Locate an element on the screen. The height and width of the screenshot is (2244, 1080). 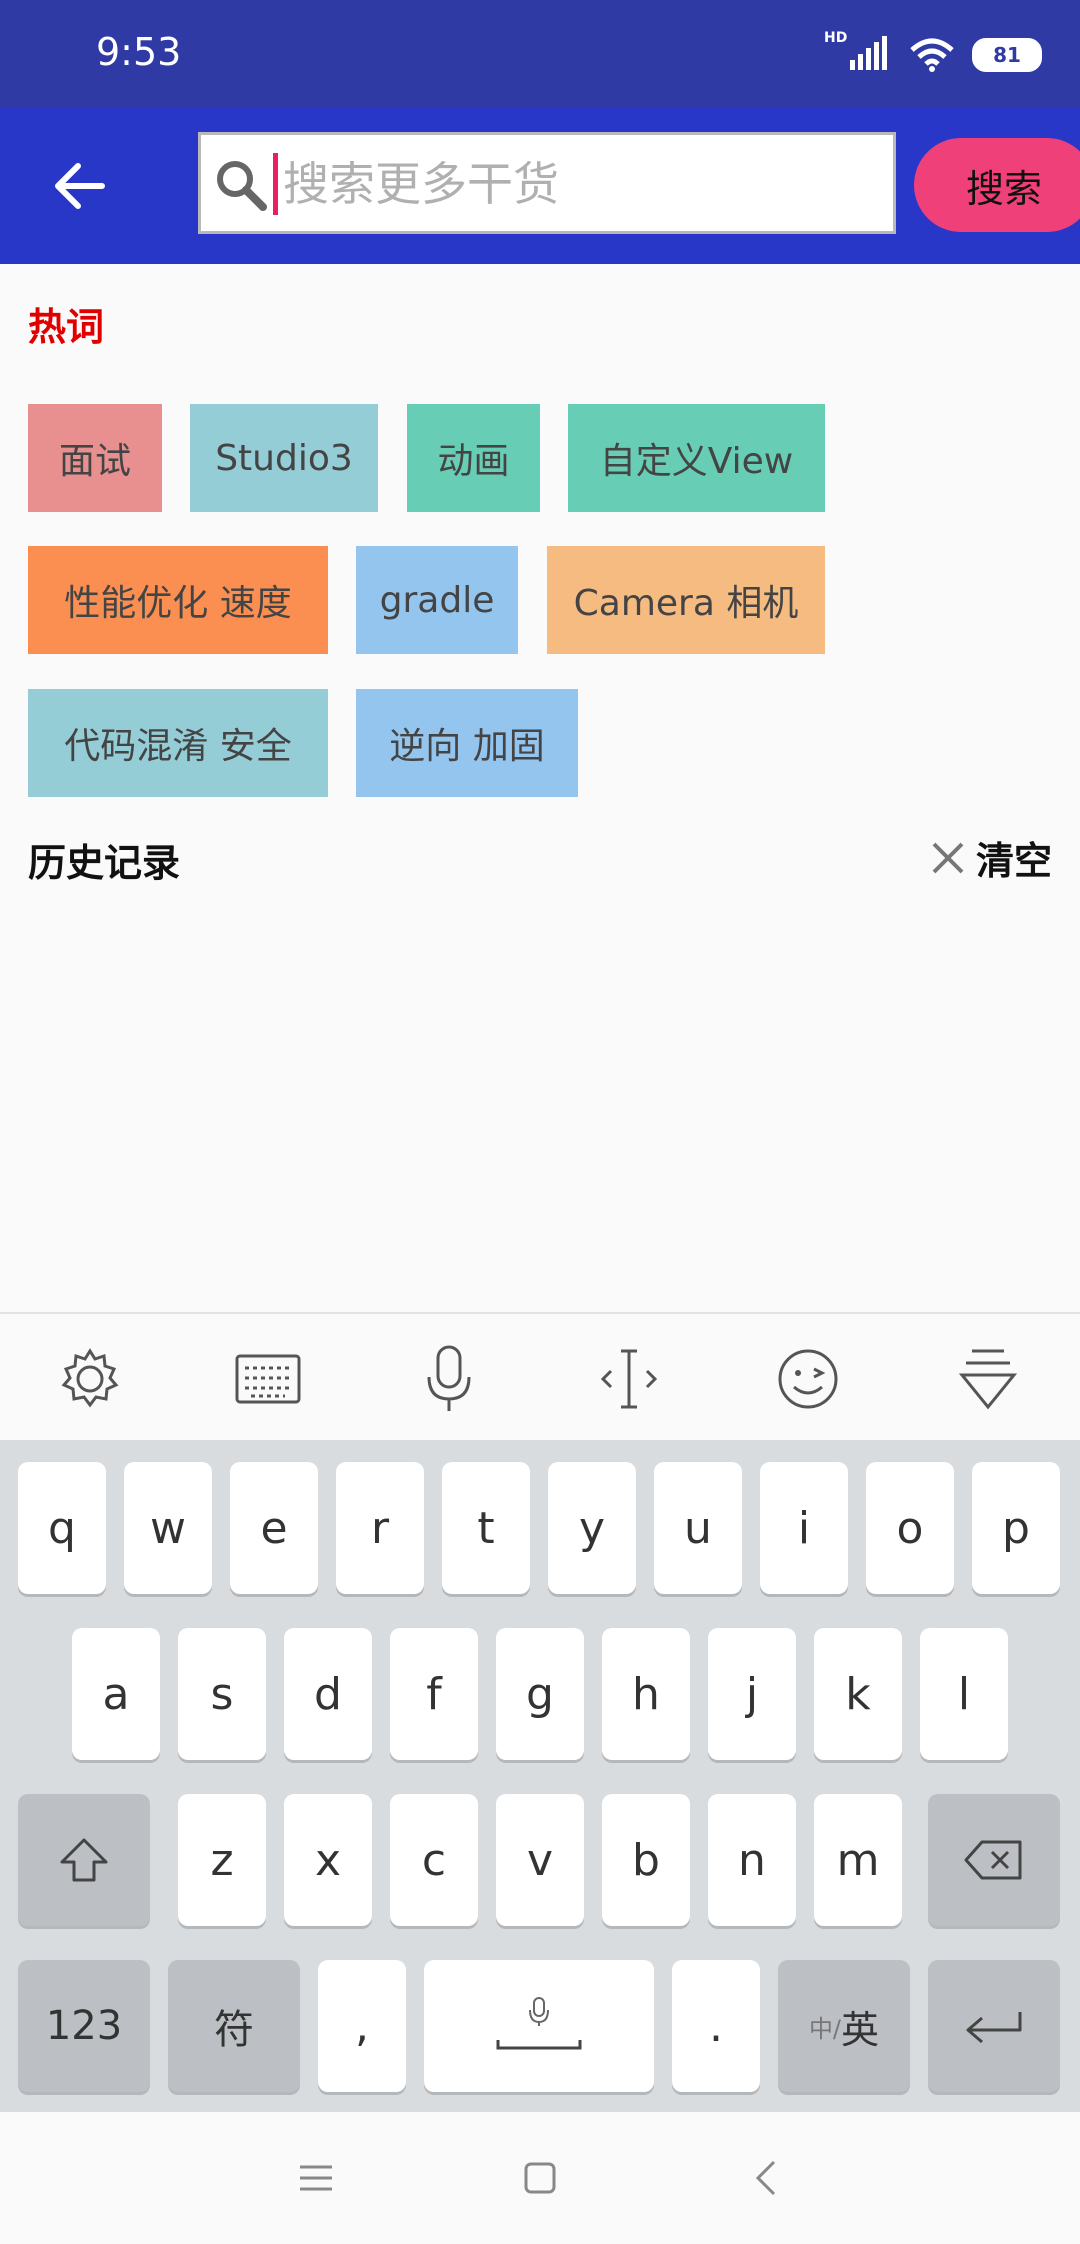
status-bar: 9:53 HD 81 is located at coordinates (540, 54).